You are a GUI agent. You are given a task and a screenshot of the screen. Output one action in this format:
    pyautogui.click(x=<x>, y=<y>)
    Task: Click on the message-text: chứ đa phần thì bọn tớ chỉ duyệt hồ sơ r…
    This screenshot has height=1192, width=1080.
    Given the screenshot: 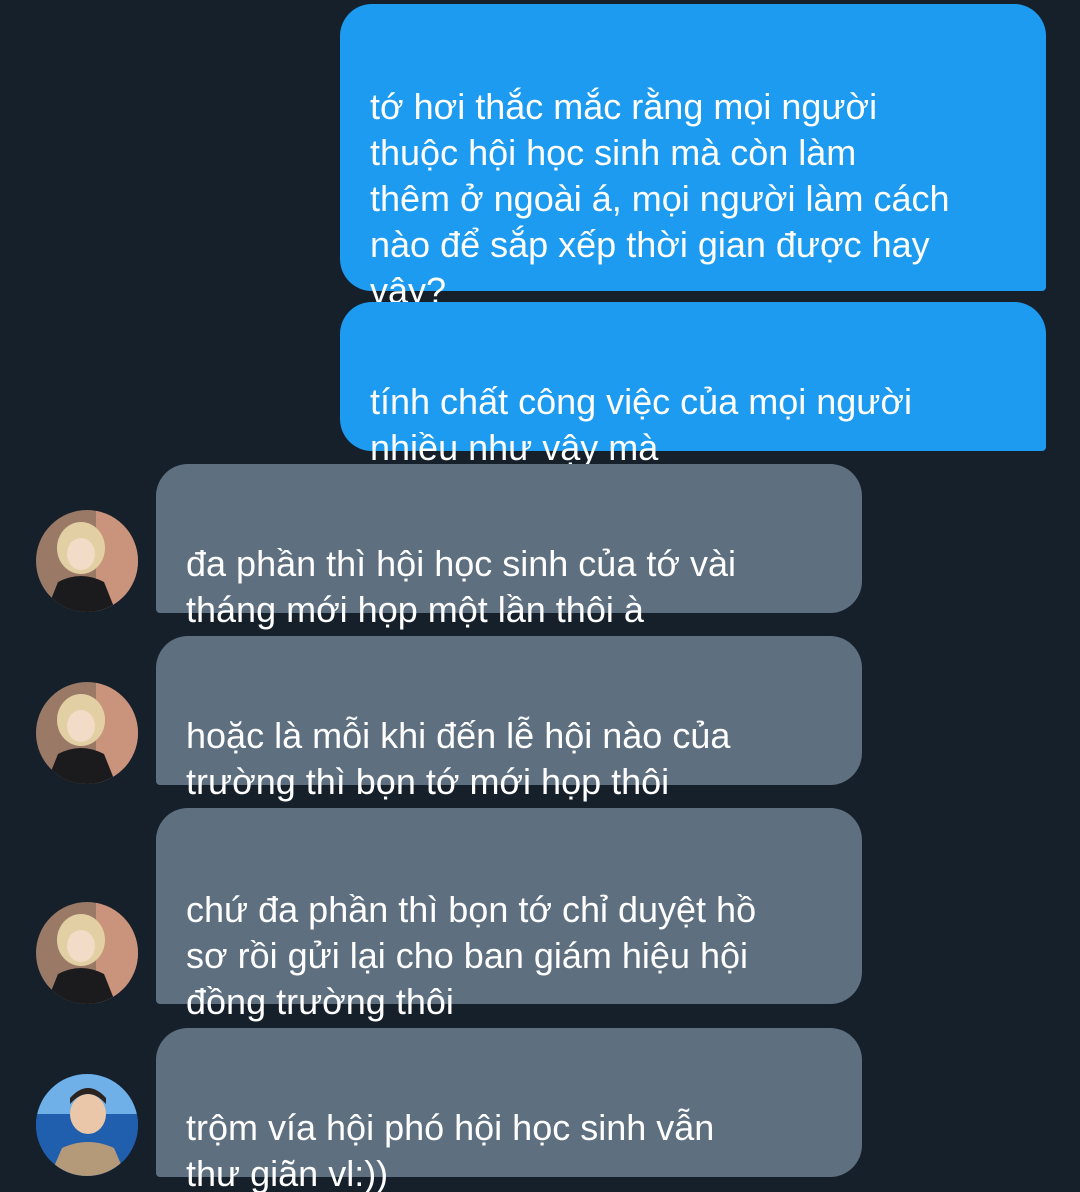 What is the action you would take?
    pyautogui.click(x=471, y=955)
    